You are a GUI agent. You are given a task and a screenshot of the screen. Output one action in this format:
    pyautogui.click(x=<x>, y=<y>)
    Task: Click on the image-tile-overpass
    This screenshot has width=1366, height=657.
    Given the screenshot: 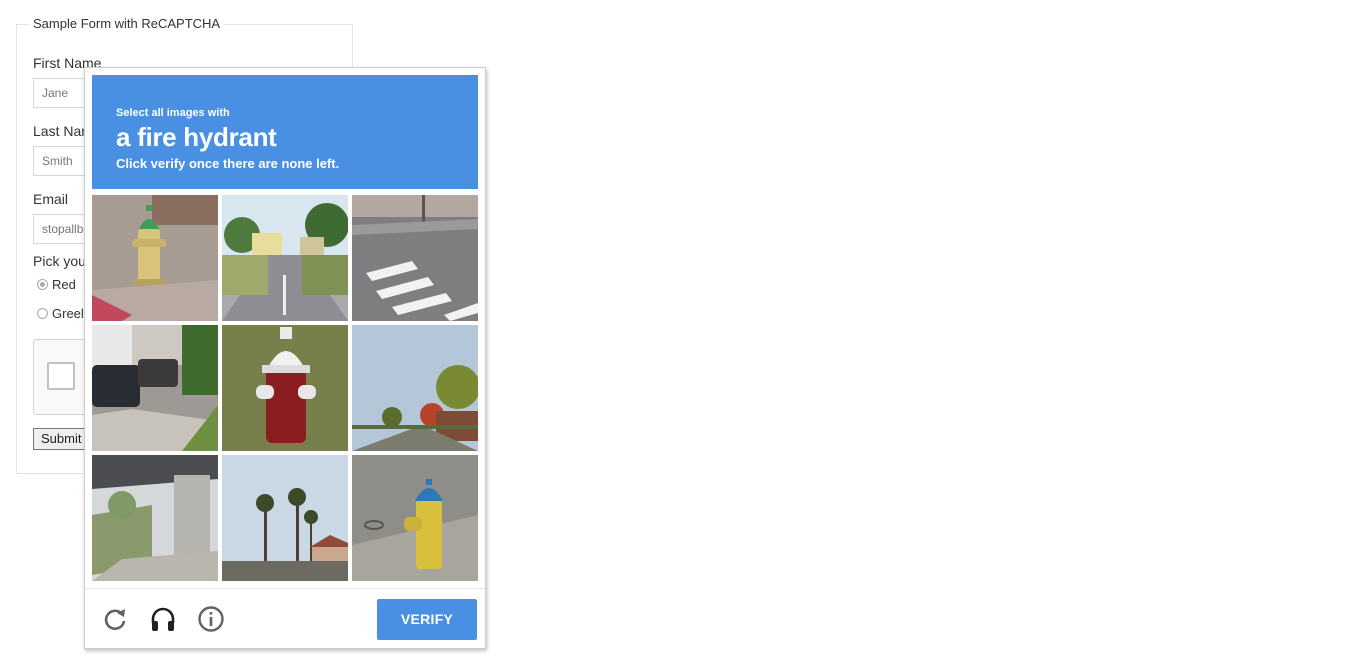 What is the action you would take?
    pyautogui.click(x=155, y=518)
    